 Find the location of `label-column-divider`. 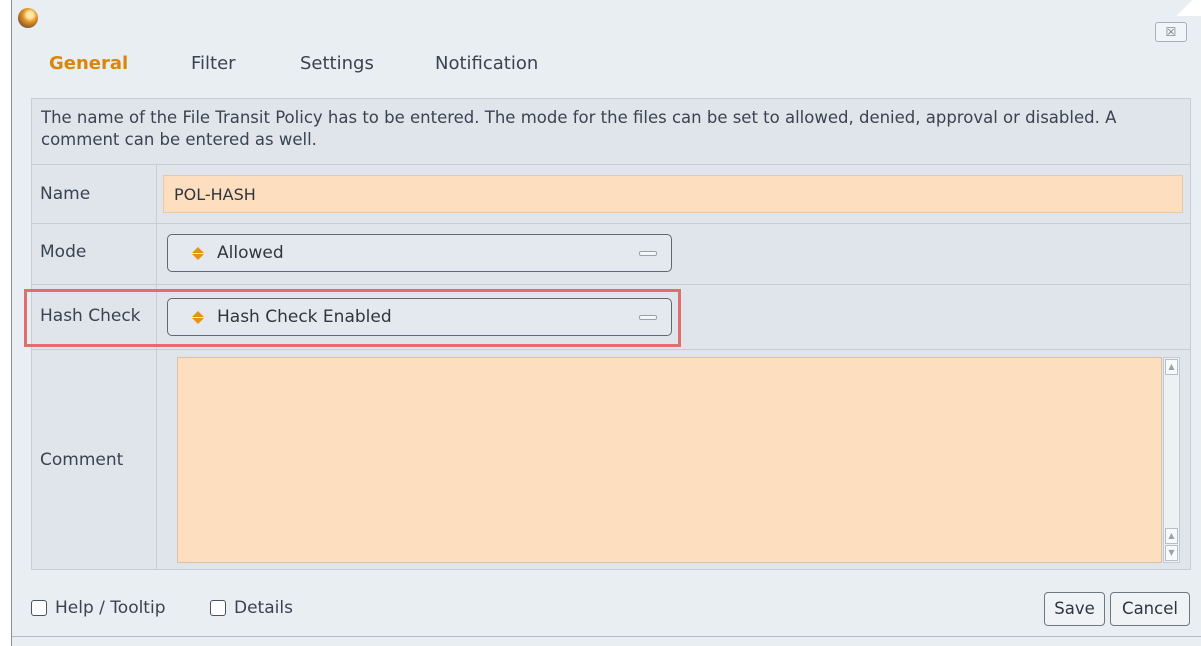

label-column-divider is located at coordinates (156, 367).